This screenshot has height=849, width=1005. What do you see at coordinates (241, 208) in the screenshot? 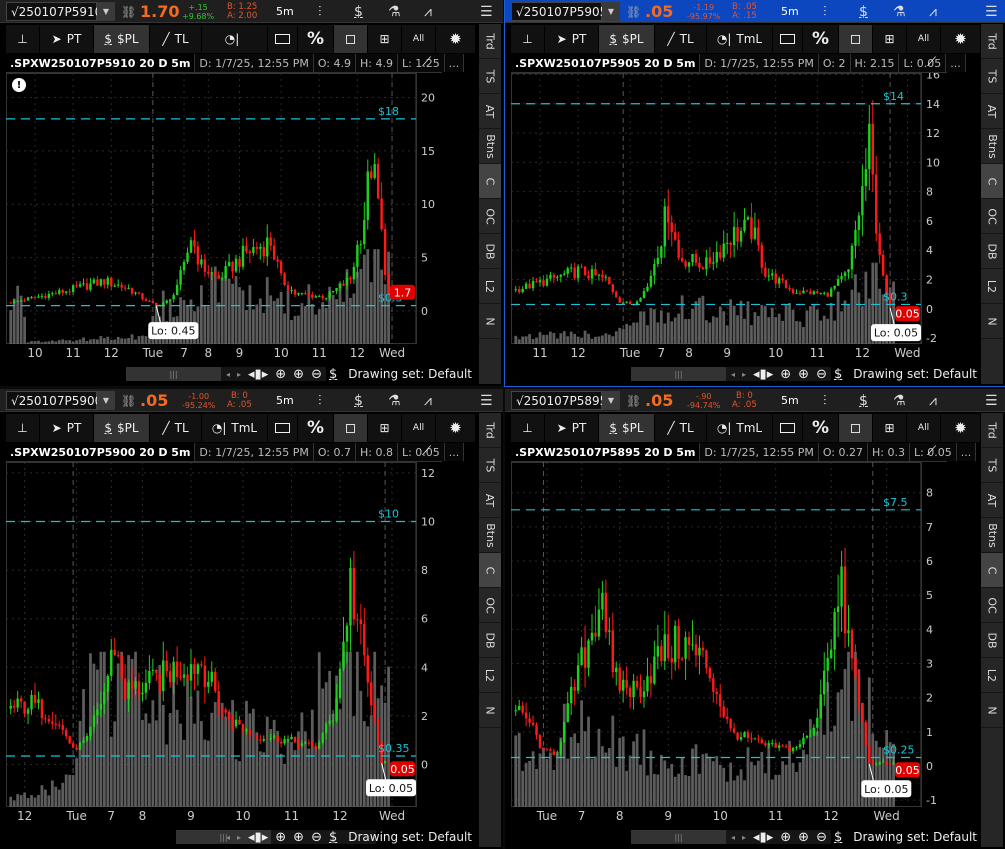
I see `price-chart: 05101520$18$0.51.7Lo: 0.45` at bounding box center [241, 208].